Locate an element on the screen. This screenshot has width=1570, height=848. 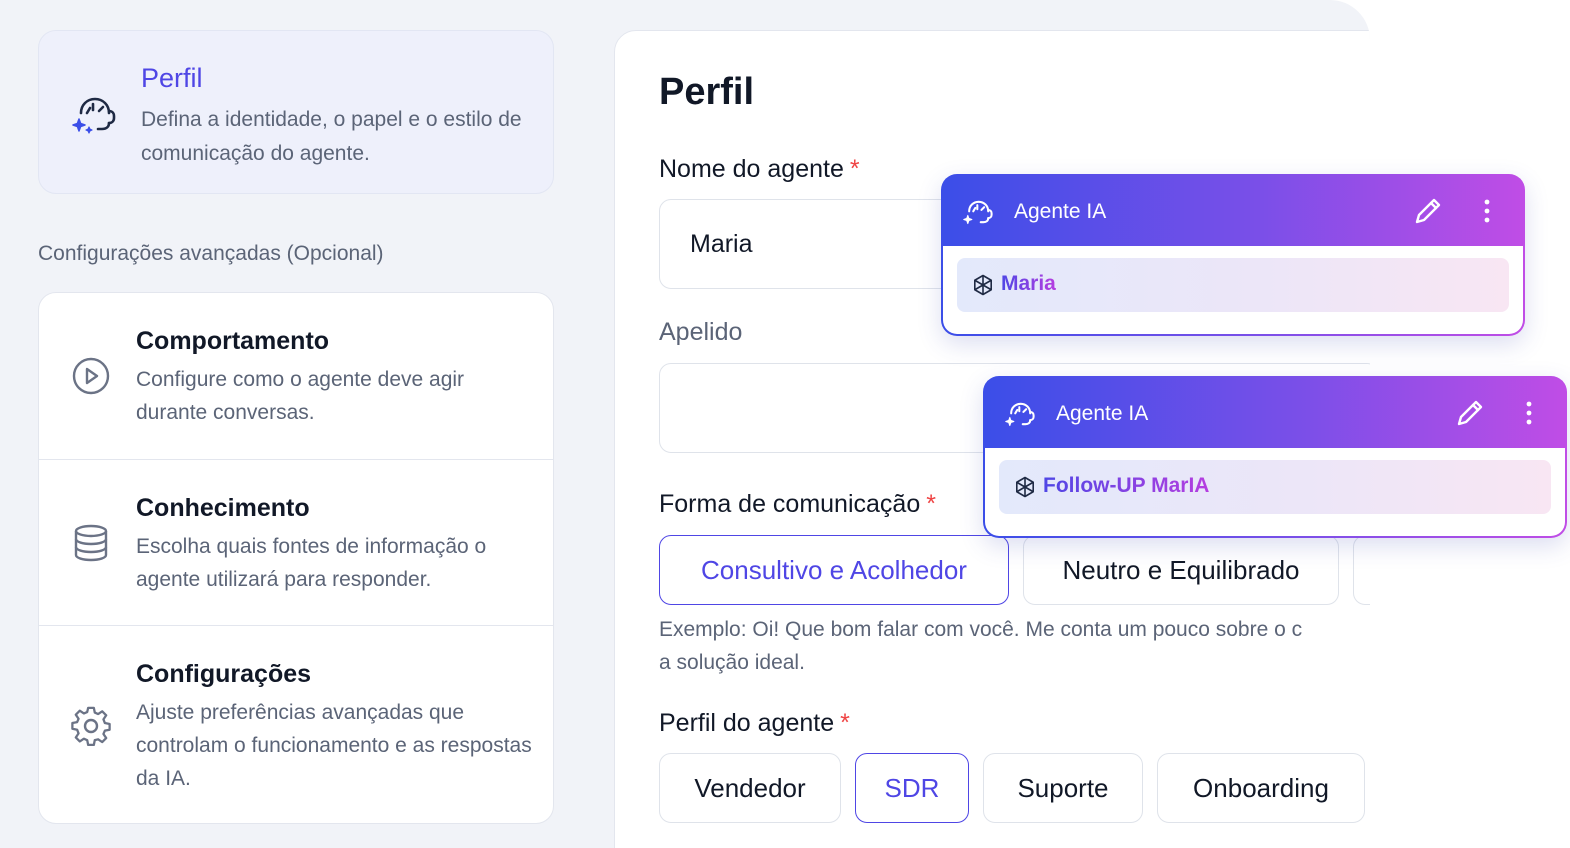
agent-card-body: Maria is located at coordinates (1233, 290).